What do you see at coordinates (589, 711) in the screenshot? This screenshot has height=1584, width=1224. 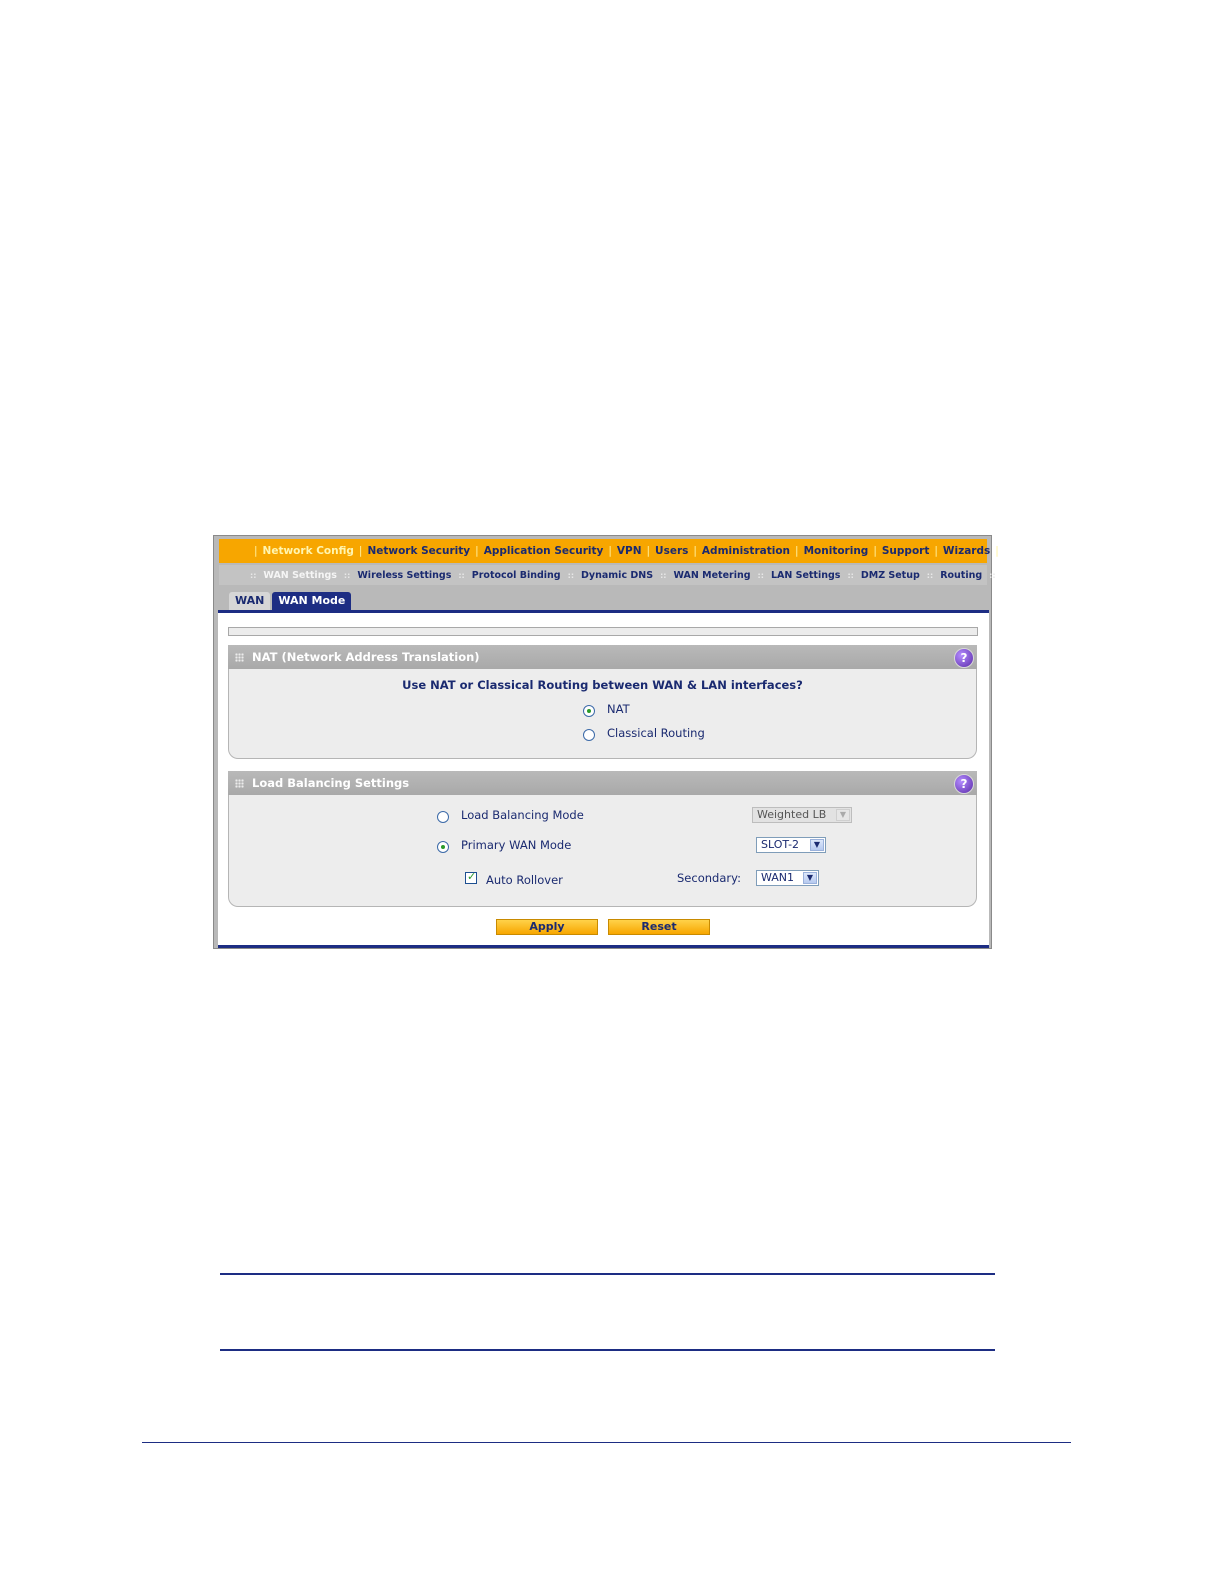 I see `nat-radio` at bounding box center [589, 711].